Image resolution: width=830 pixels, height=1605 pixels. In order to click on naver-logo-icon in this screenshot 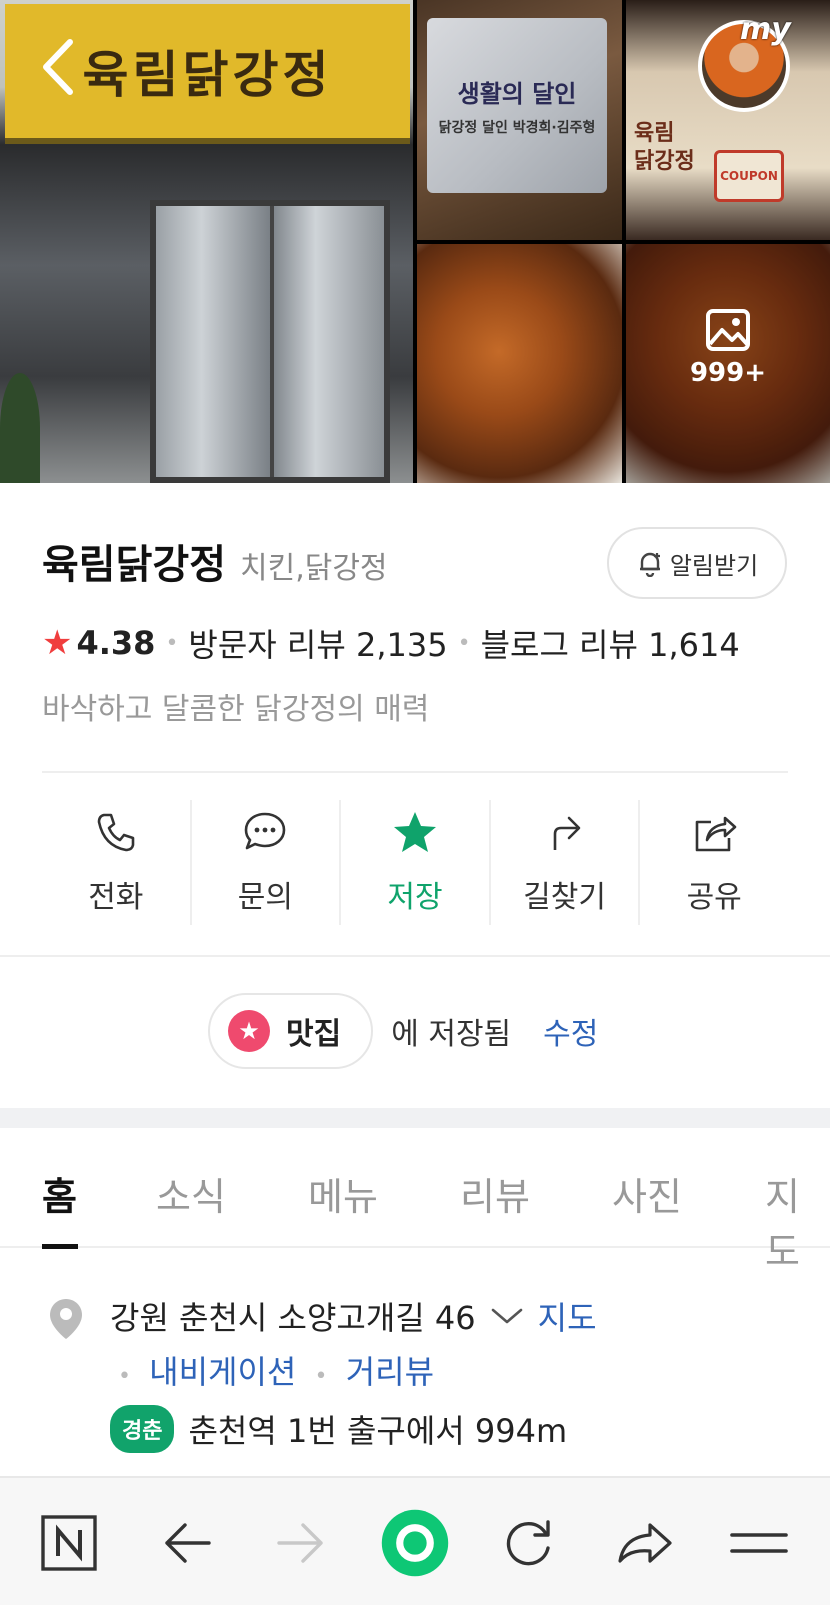, I will do `click(69, 1543)`.